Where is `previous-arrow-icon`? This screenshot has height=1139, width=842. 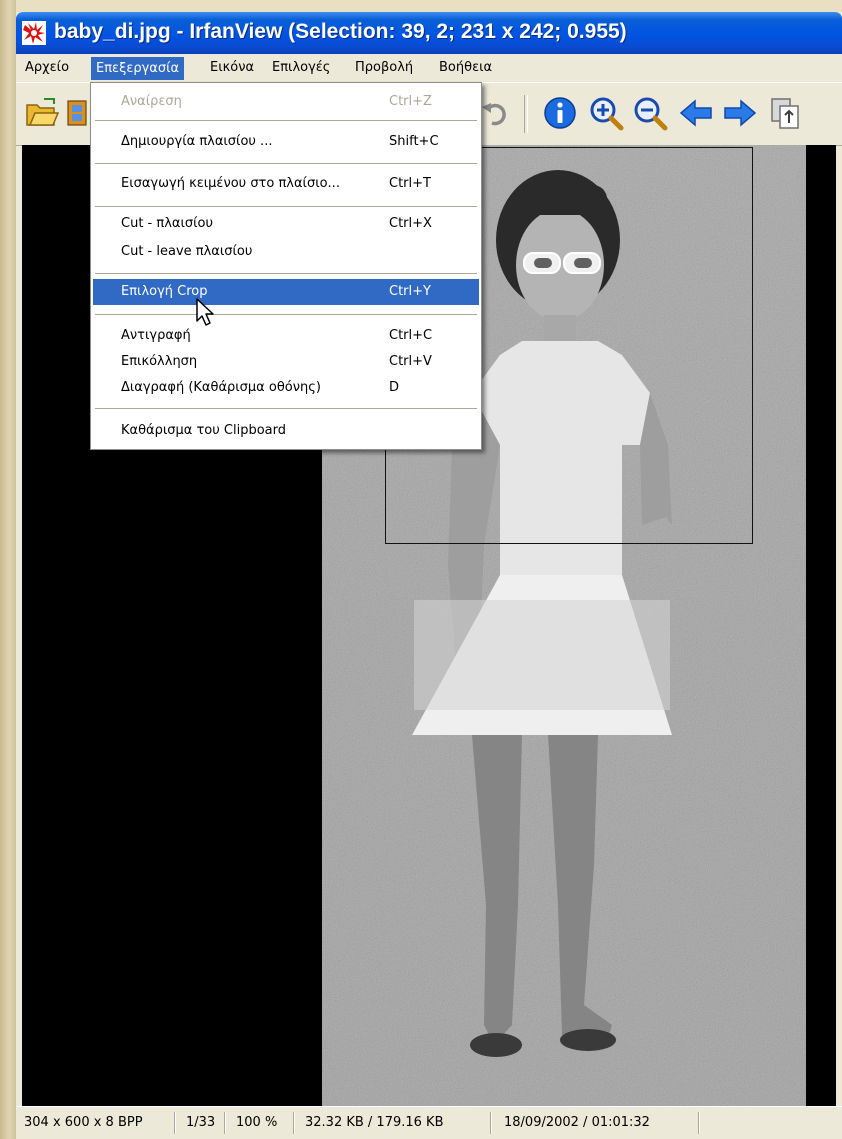 previous-arrow-icon is located at coordinates (696, 113).